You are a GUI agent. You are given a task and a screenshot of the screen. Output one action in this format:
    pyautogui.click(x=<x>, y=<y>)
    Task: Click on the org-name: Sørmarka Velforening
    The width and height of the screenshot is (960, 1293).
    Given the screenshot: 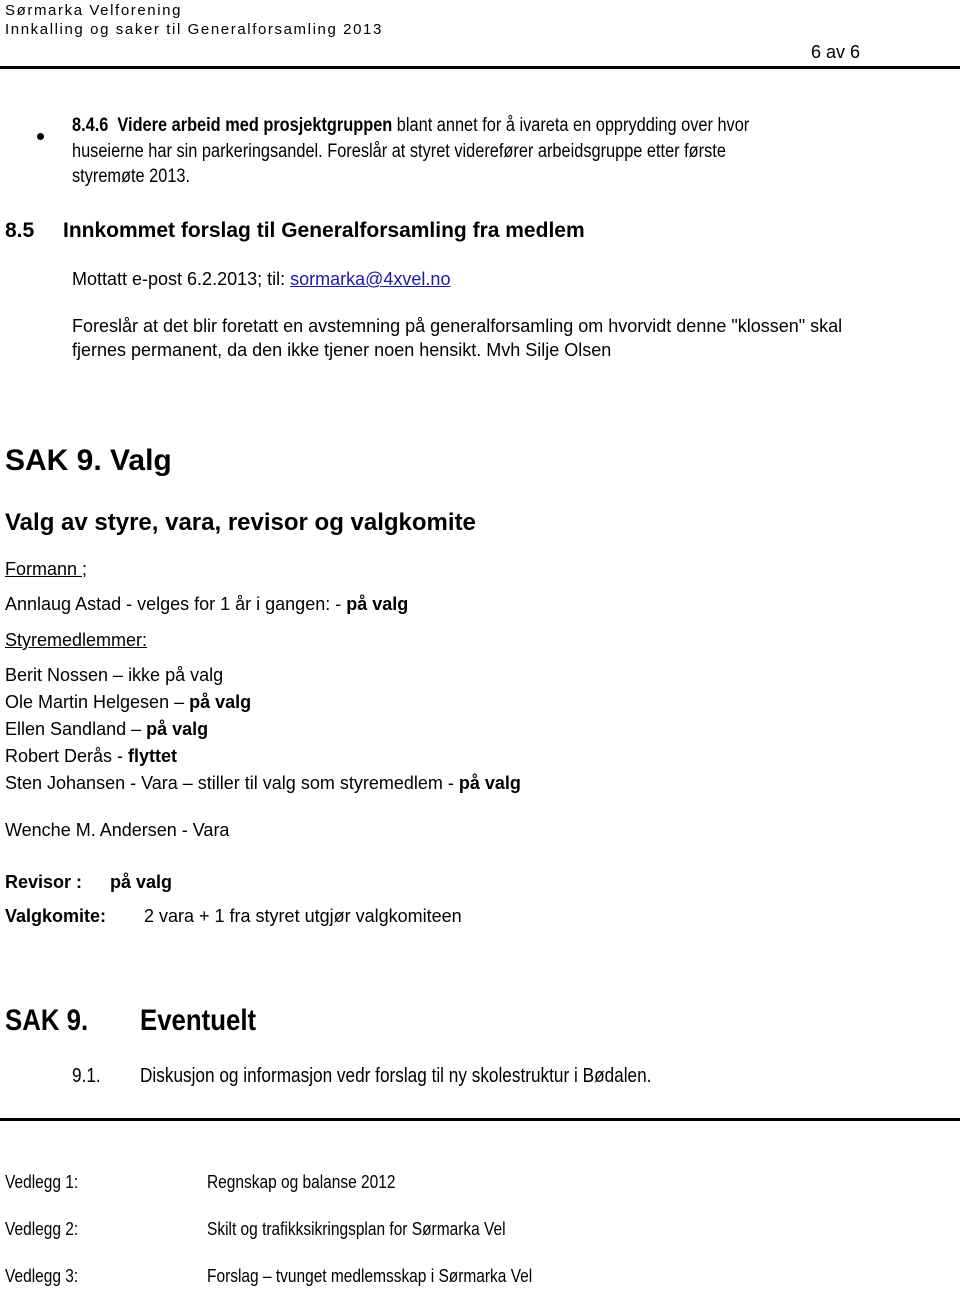 What is the action you would take?
    pyautogui.click(x=94, y=10)
    